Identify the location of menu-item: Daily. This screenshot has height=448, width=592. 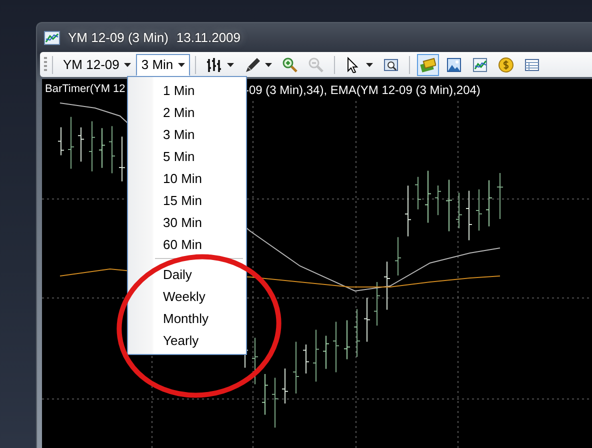
(187, 274).